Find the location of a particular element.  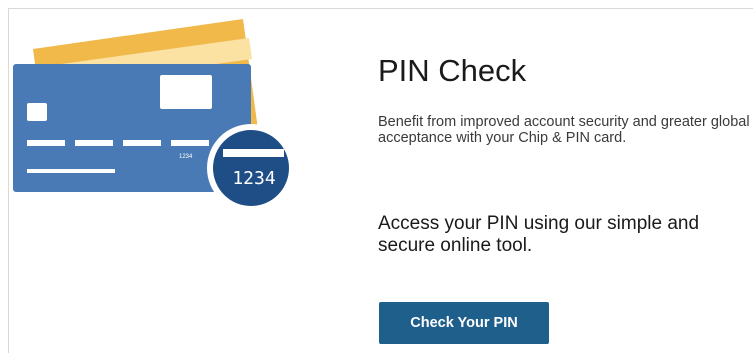

pin-badge-number: 1234 is located at coordinates (253, 178).